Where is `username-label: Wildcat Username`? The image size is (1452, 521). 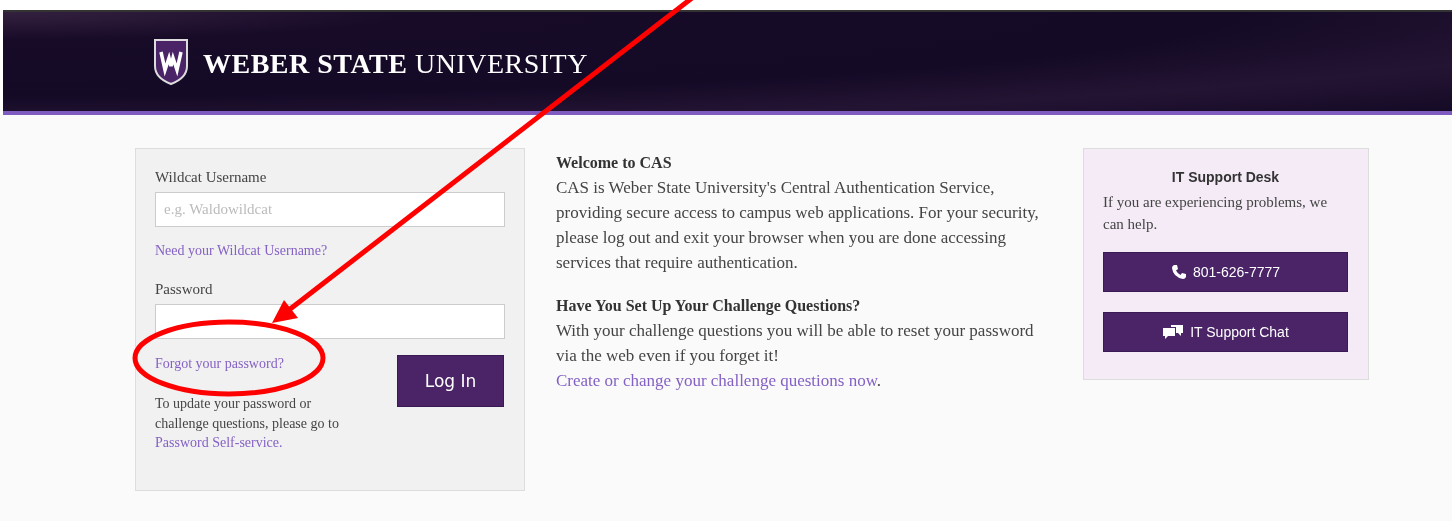
username-label: Wildcat Username is located at coordinates (211, 177).